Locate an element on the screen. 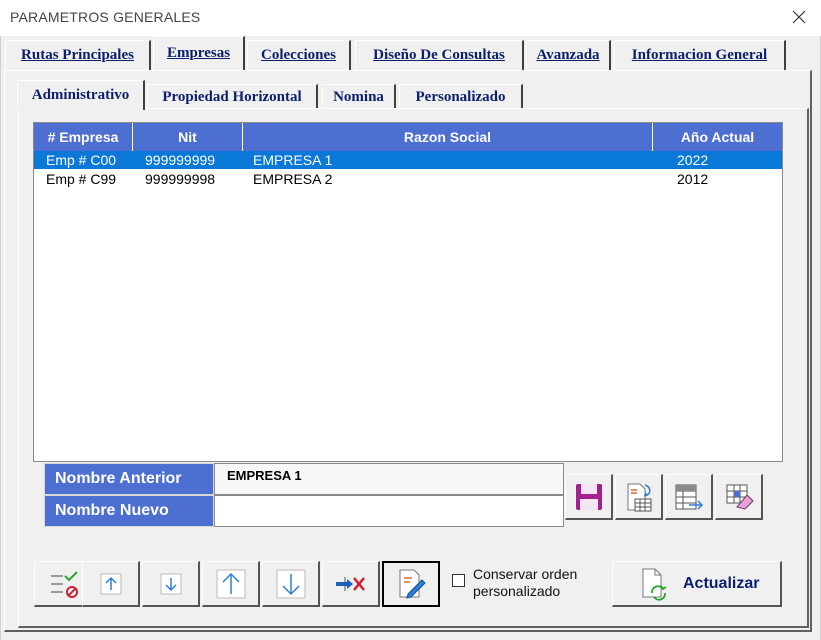 This screenshot has width=821, height=640. save-button is located at coordinates (589, 497).